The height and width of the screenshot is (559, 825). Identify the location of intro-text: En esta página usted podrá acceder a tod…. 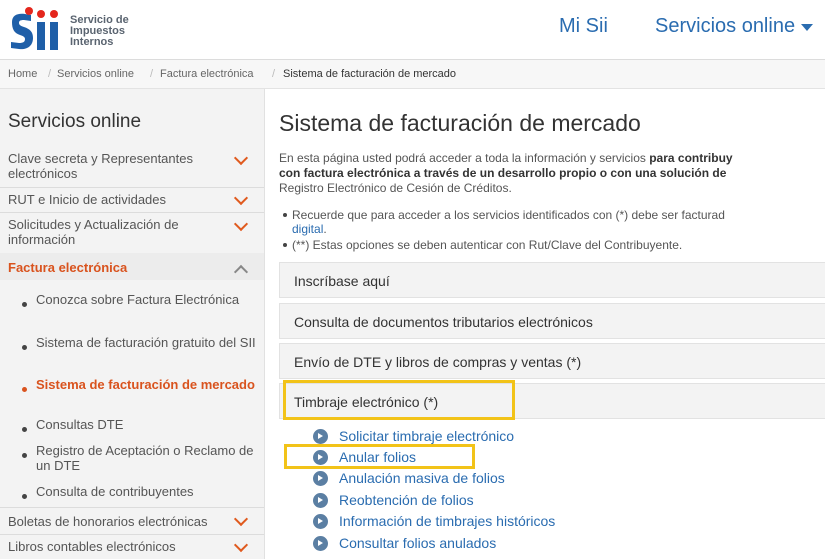
(464, 158).